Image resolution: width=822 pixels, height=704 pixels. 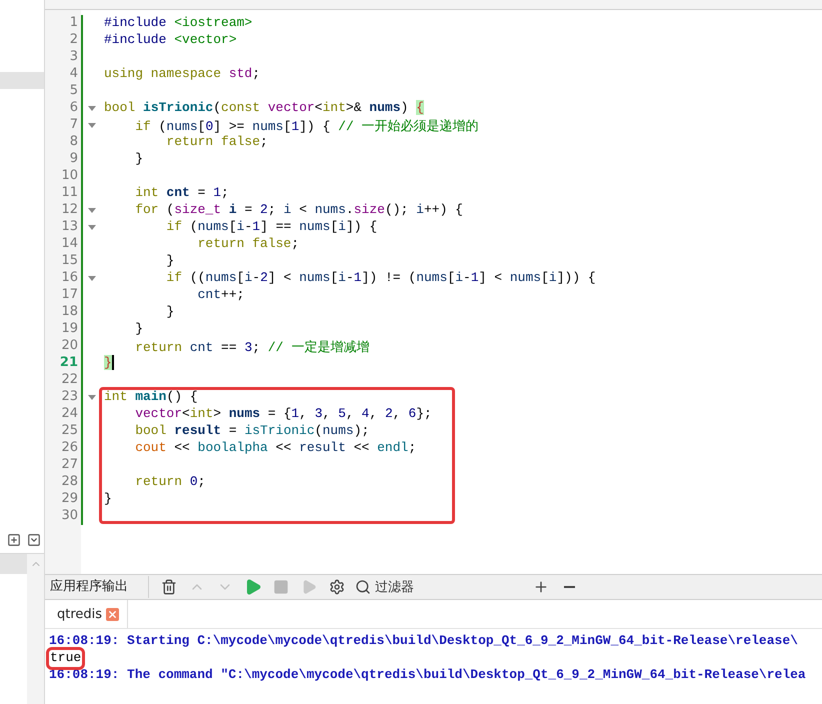 I want to click on line-number: 22, so click(x=69, y=380).